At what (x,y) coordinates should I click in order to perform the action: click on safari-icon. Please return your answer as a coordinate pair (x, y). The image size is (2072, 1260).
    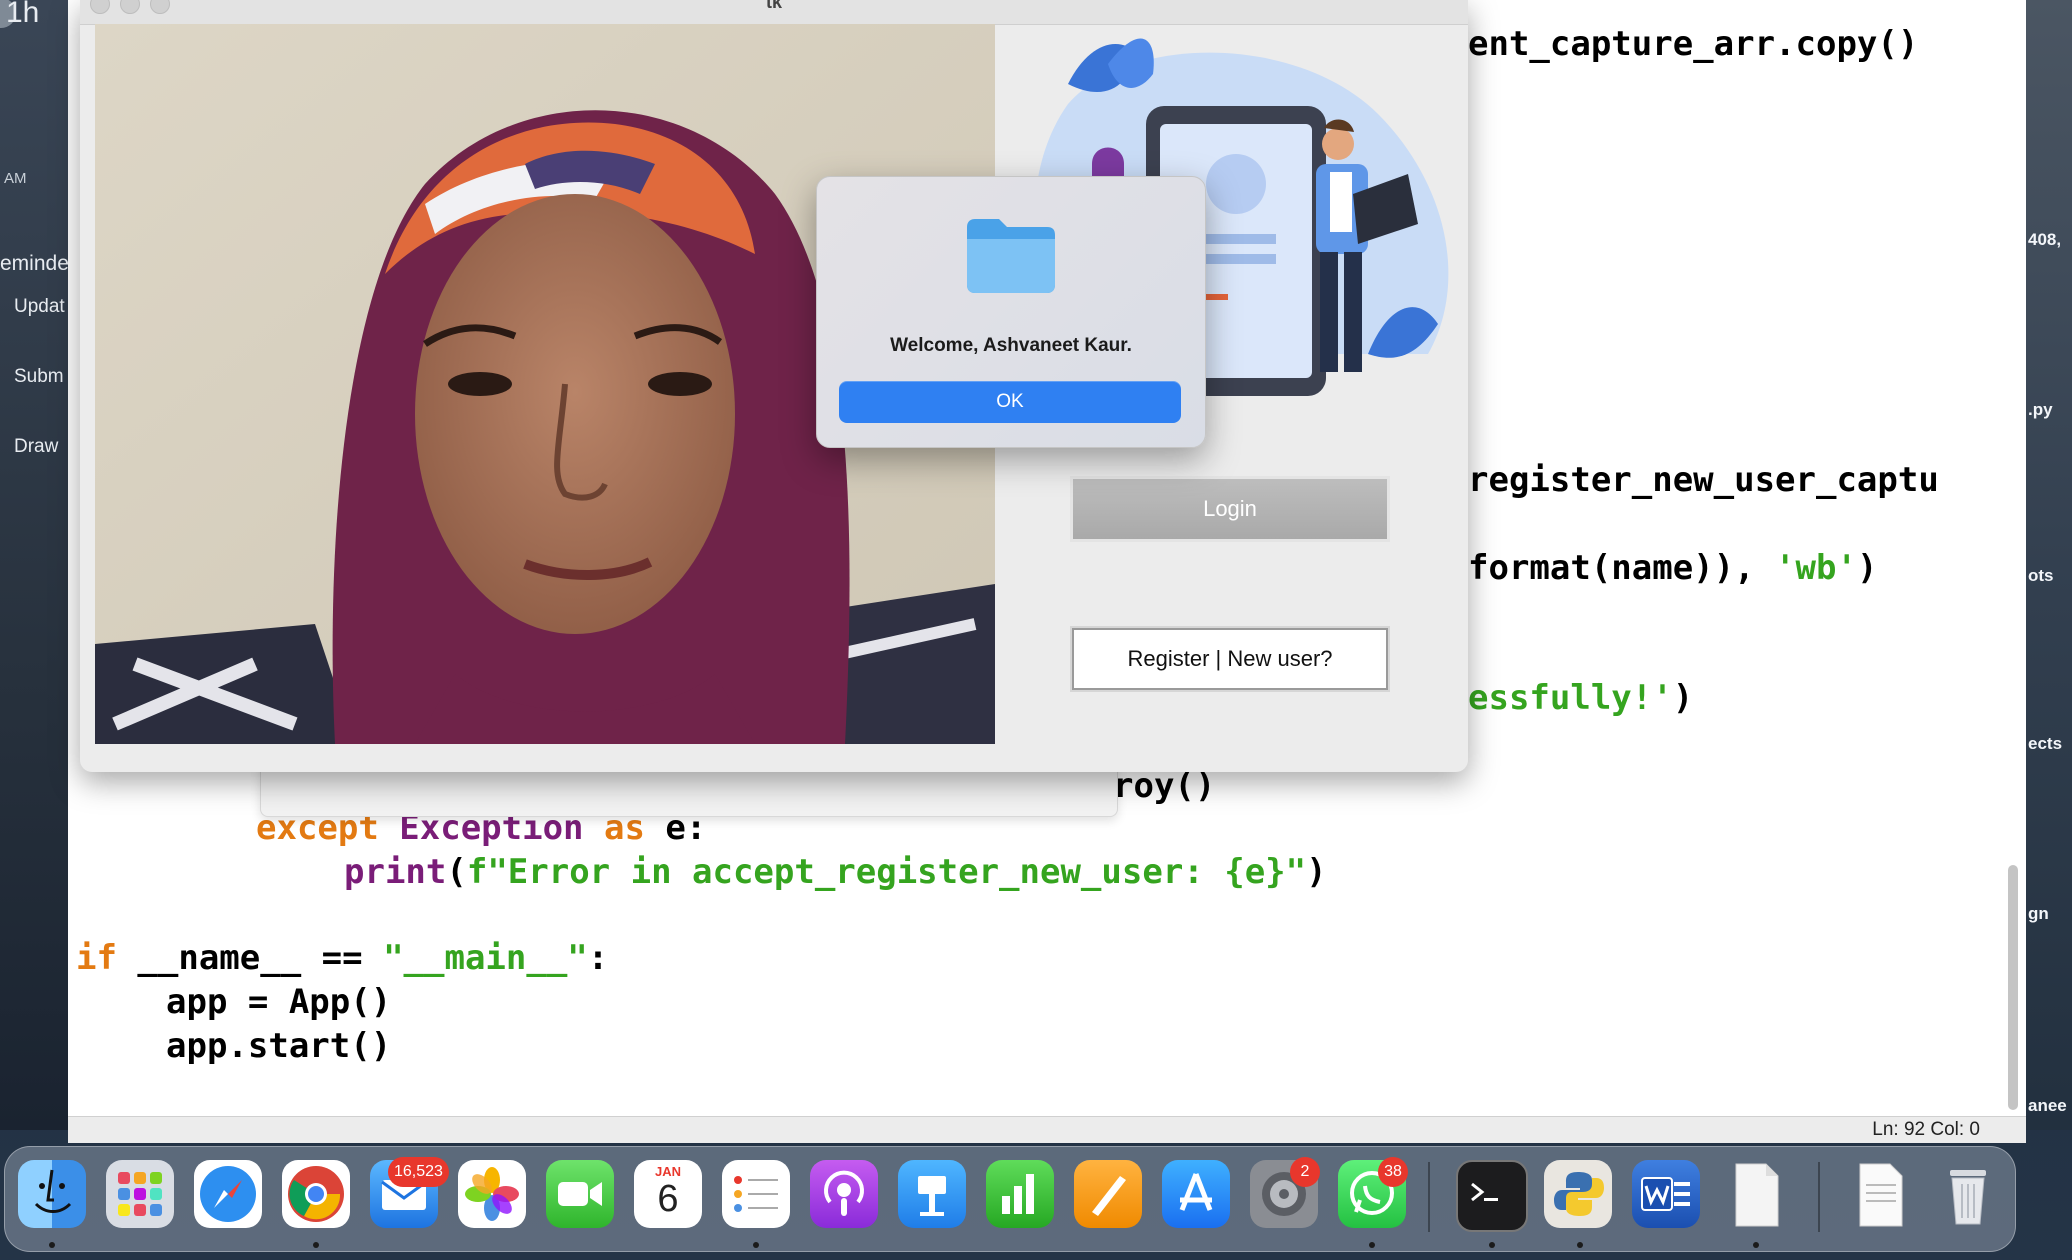
    Looking at the image, I should click on (228, 1194).